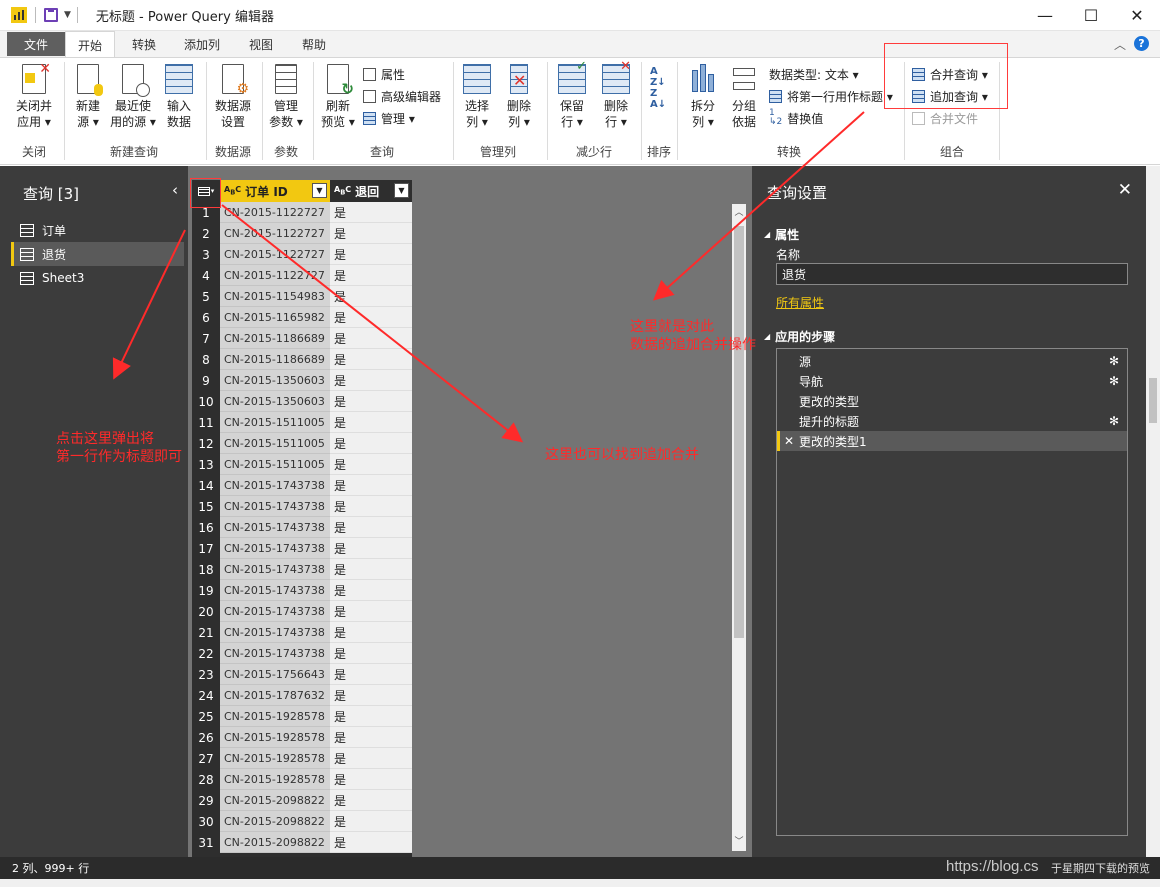 The image size is (1160, 887). What do you see at coordinates (389, 118) in the screenshot?
I see `manage-button: 管理 ▾` at bounding box center [389, 118].